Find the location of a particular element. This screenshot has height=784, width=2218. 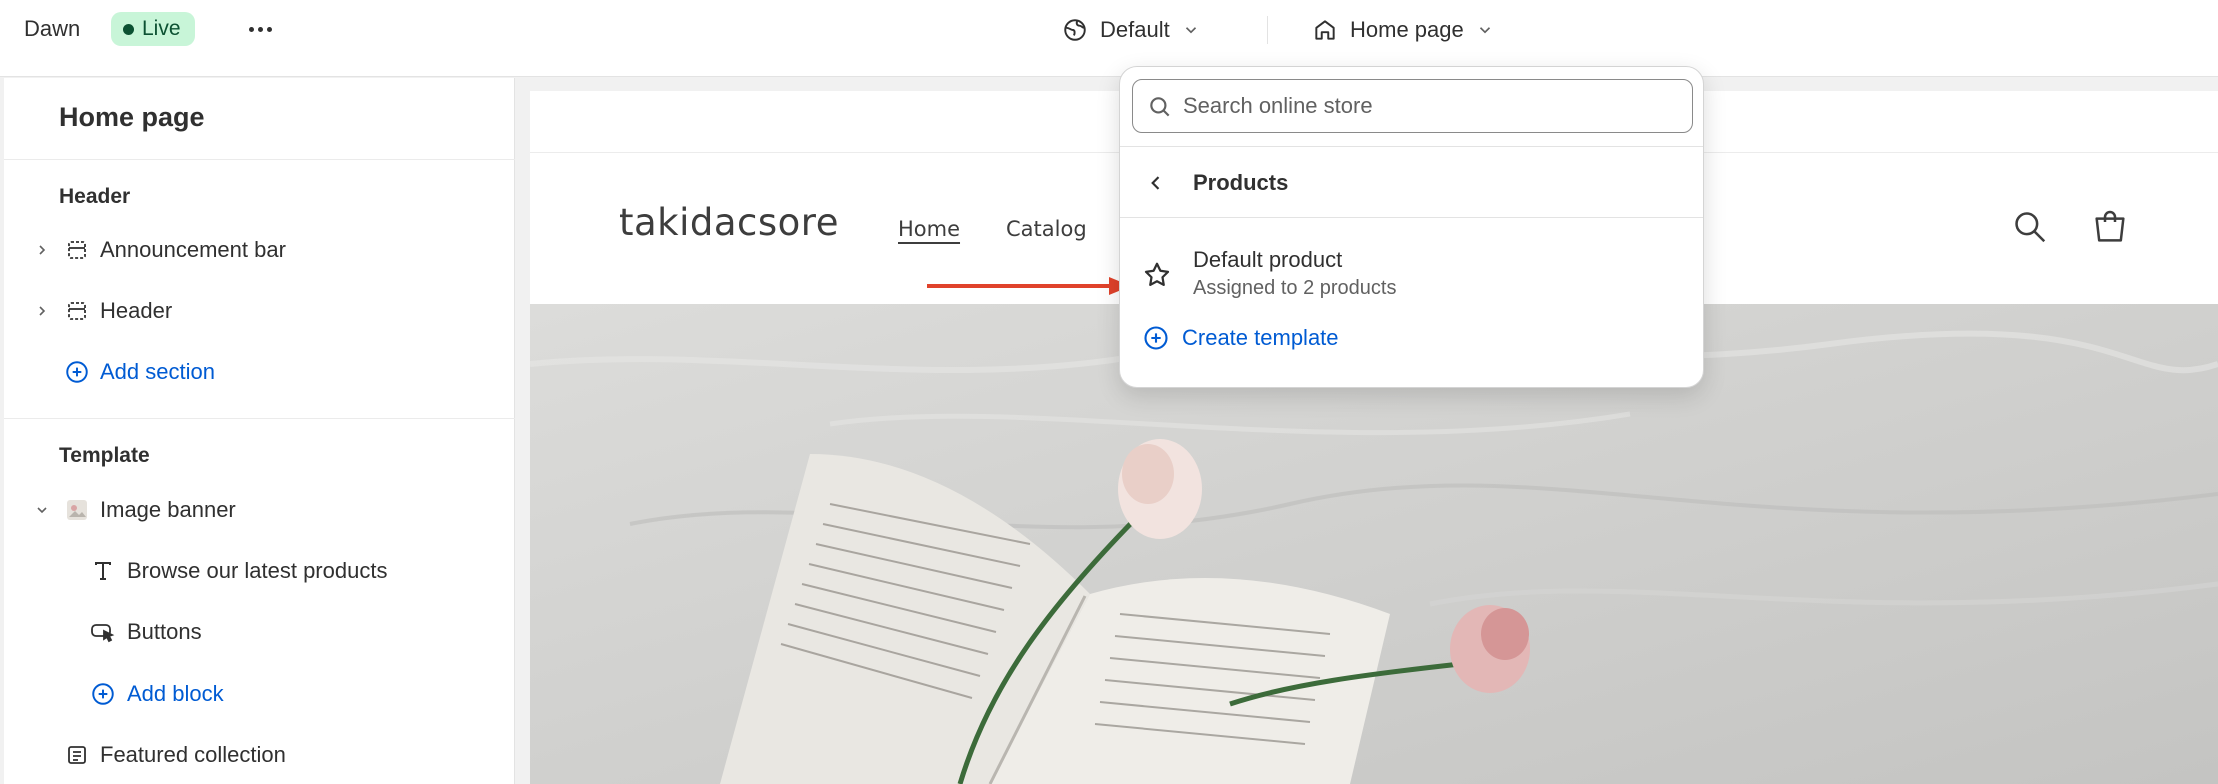

section-row-featured-collection: Featured collection is located at coordinates (259, 755).